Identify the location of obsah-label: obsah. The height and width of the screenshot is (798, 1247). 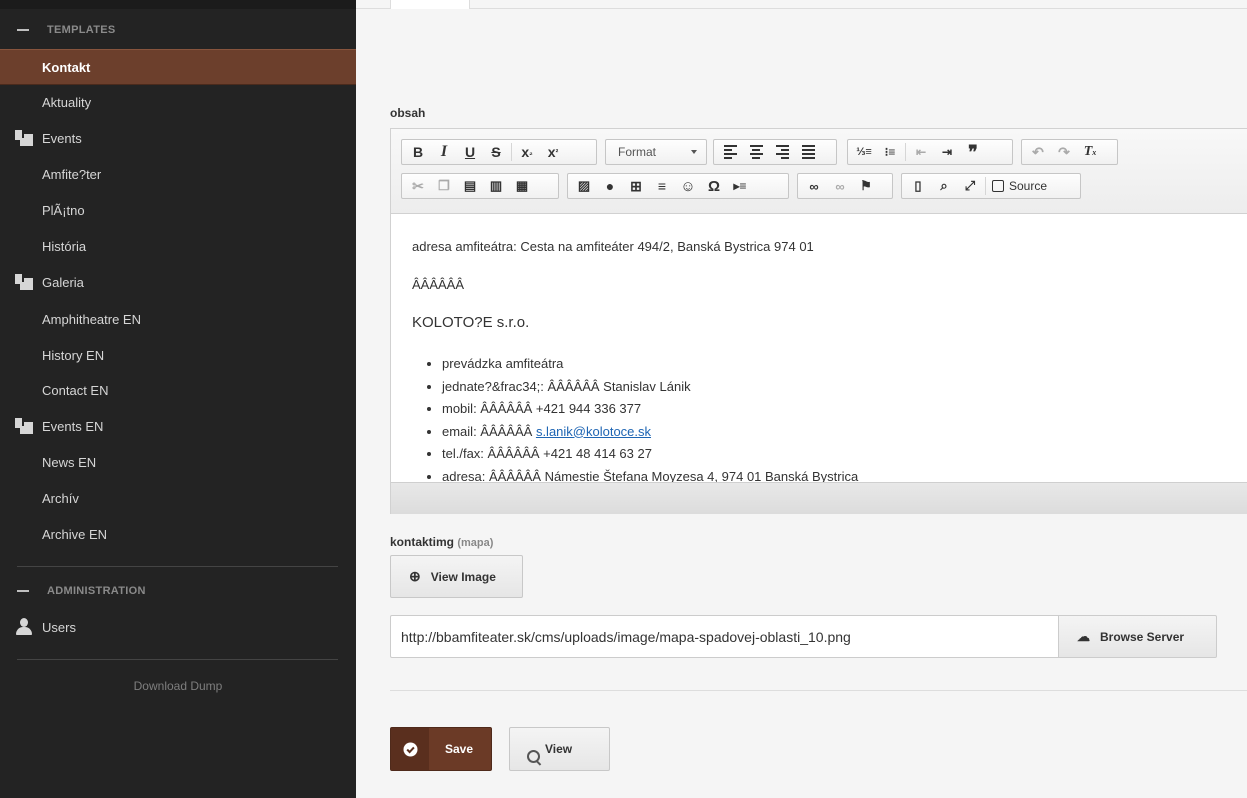
(408, 113).